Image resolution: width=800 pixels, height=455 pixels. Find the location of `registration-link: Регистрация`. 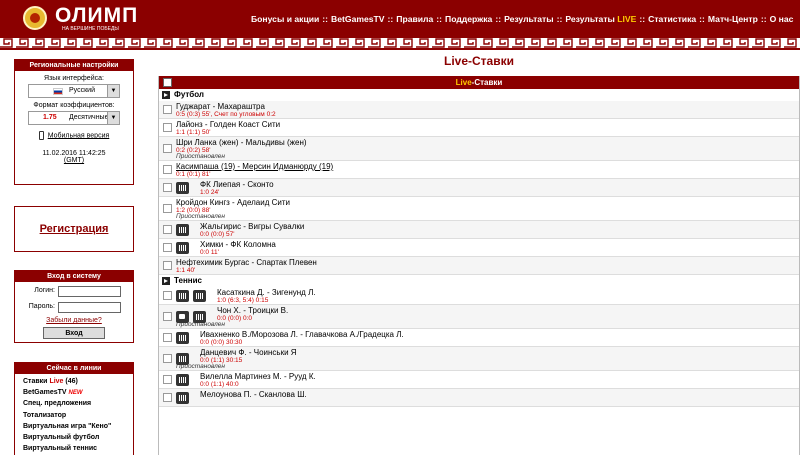

registration-link: Регистрация is located at coordinates (74, 229).